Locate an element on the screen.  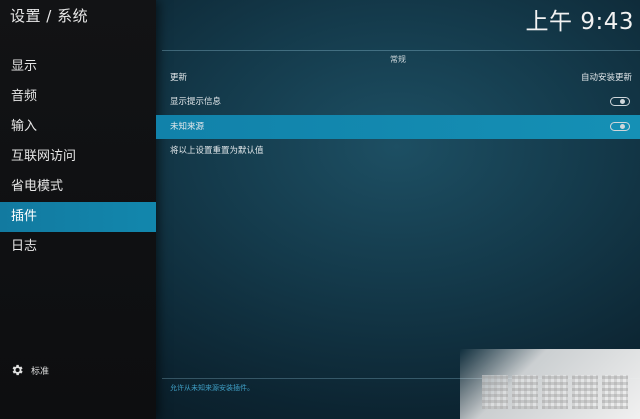
setting-row-show-notifications: 显示提示信息 is located at coordinates (398, 102).